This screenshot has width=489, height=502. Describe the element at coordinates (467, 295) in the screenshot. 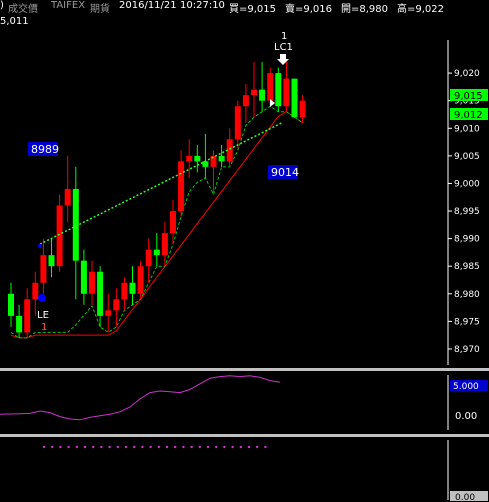

I see `price-tick-label: 8,980` at that location.